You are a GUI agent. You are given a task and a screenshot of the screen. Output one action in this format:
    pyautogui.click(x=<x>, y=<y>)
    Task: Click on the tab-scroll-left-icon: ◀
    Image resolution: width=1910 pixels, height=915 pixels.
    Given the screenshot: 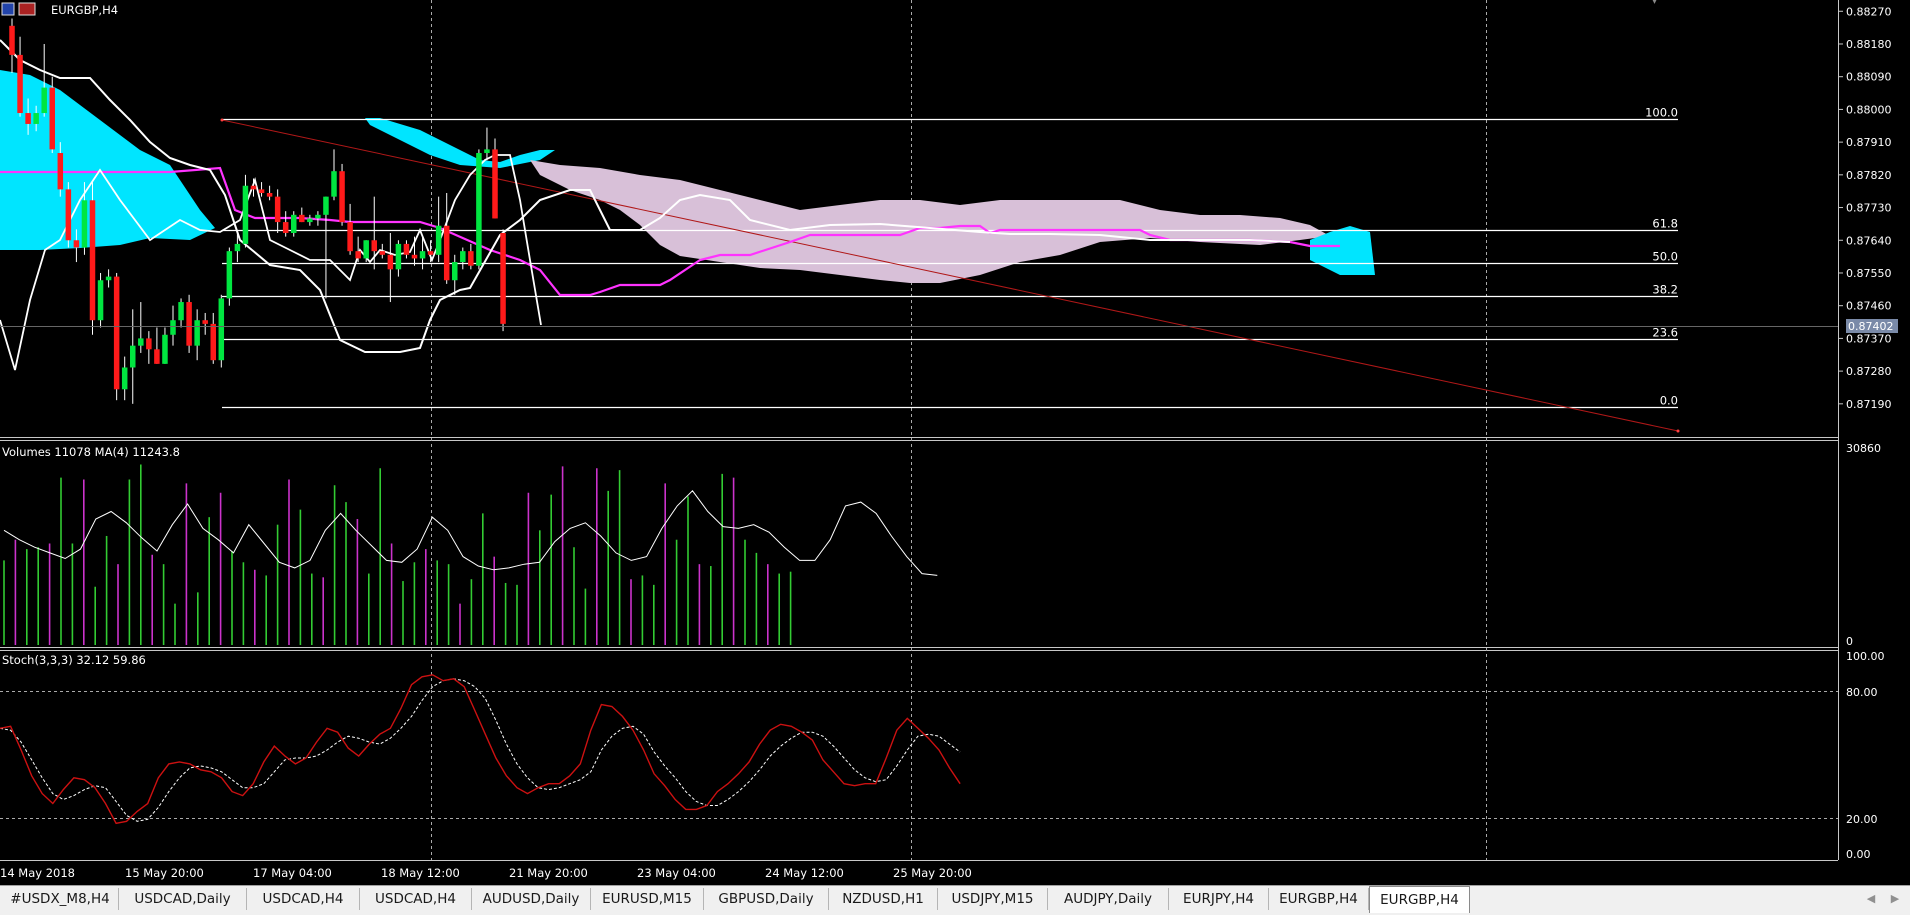 What is the action you would take?
    pyautogui.click(x=1871, y=899)
    